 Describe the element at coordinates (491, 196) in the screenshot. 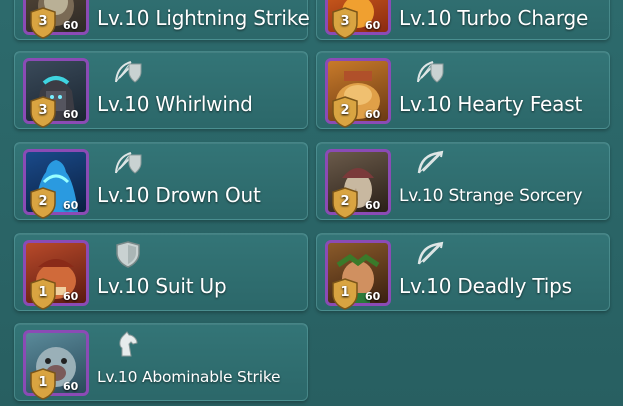

I see `skill-name: Lv.10 Strange Sorcery` at that location.